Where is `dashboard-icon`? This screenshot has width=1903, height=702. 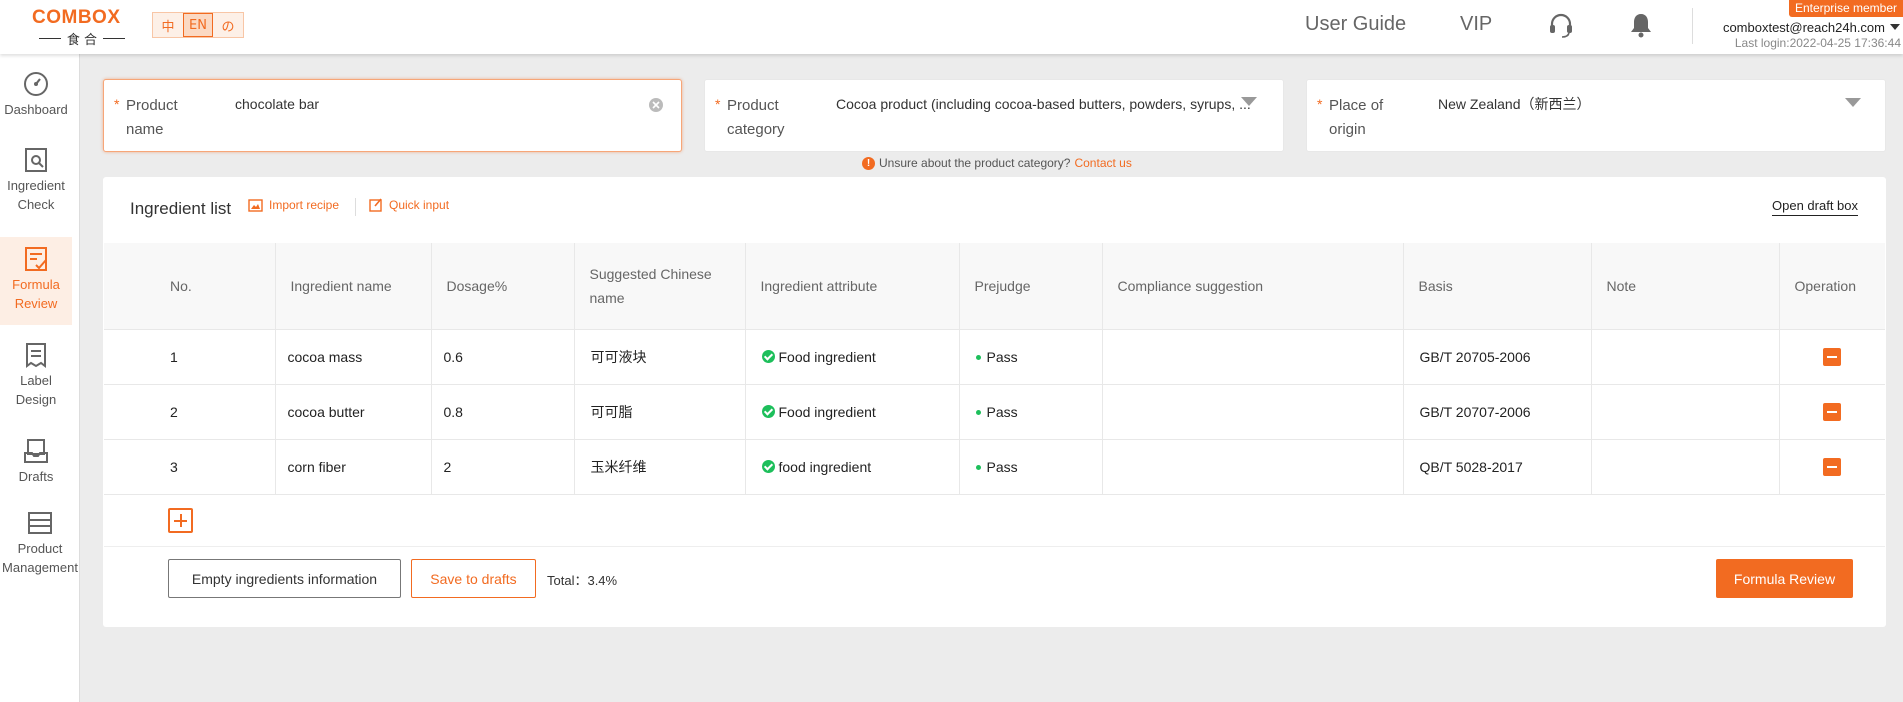
dashboard-icon is located at coordinates (36, 84).